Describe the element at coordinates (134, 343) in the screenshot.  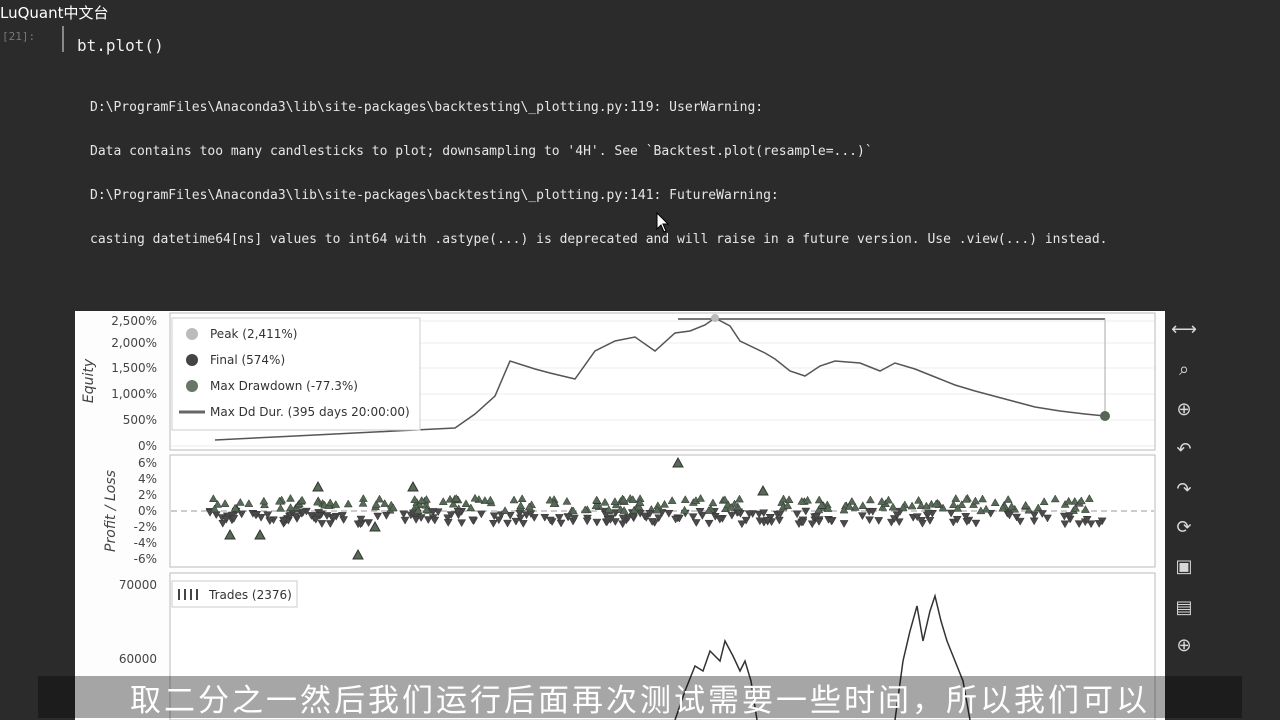
I see `equity-ytick: 2,000%` at that location.